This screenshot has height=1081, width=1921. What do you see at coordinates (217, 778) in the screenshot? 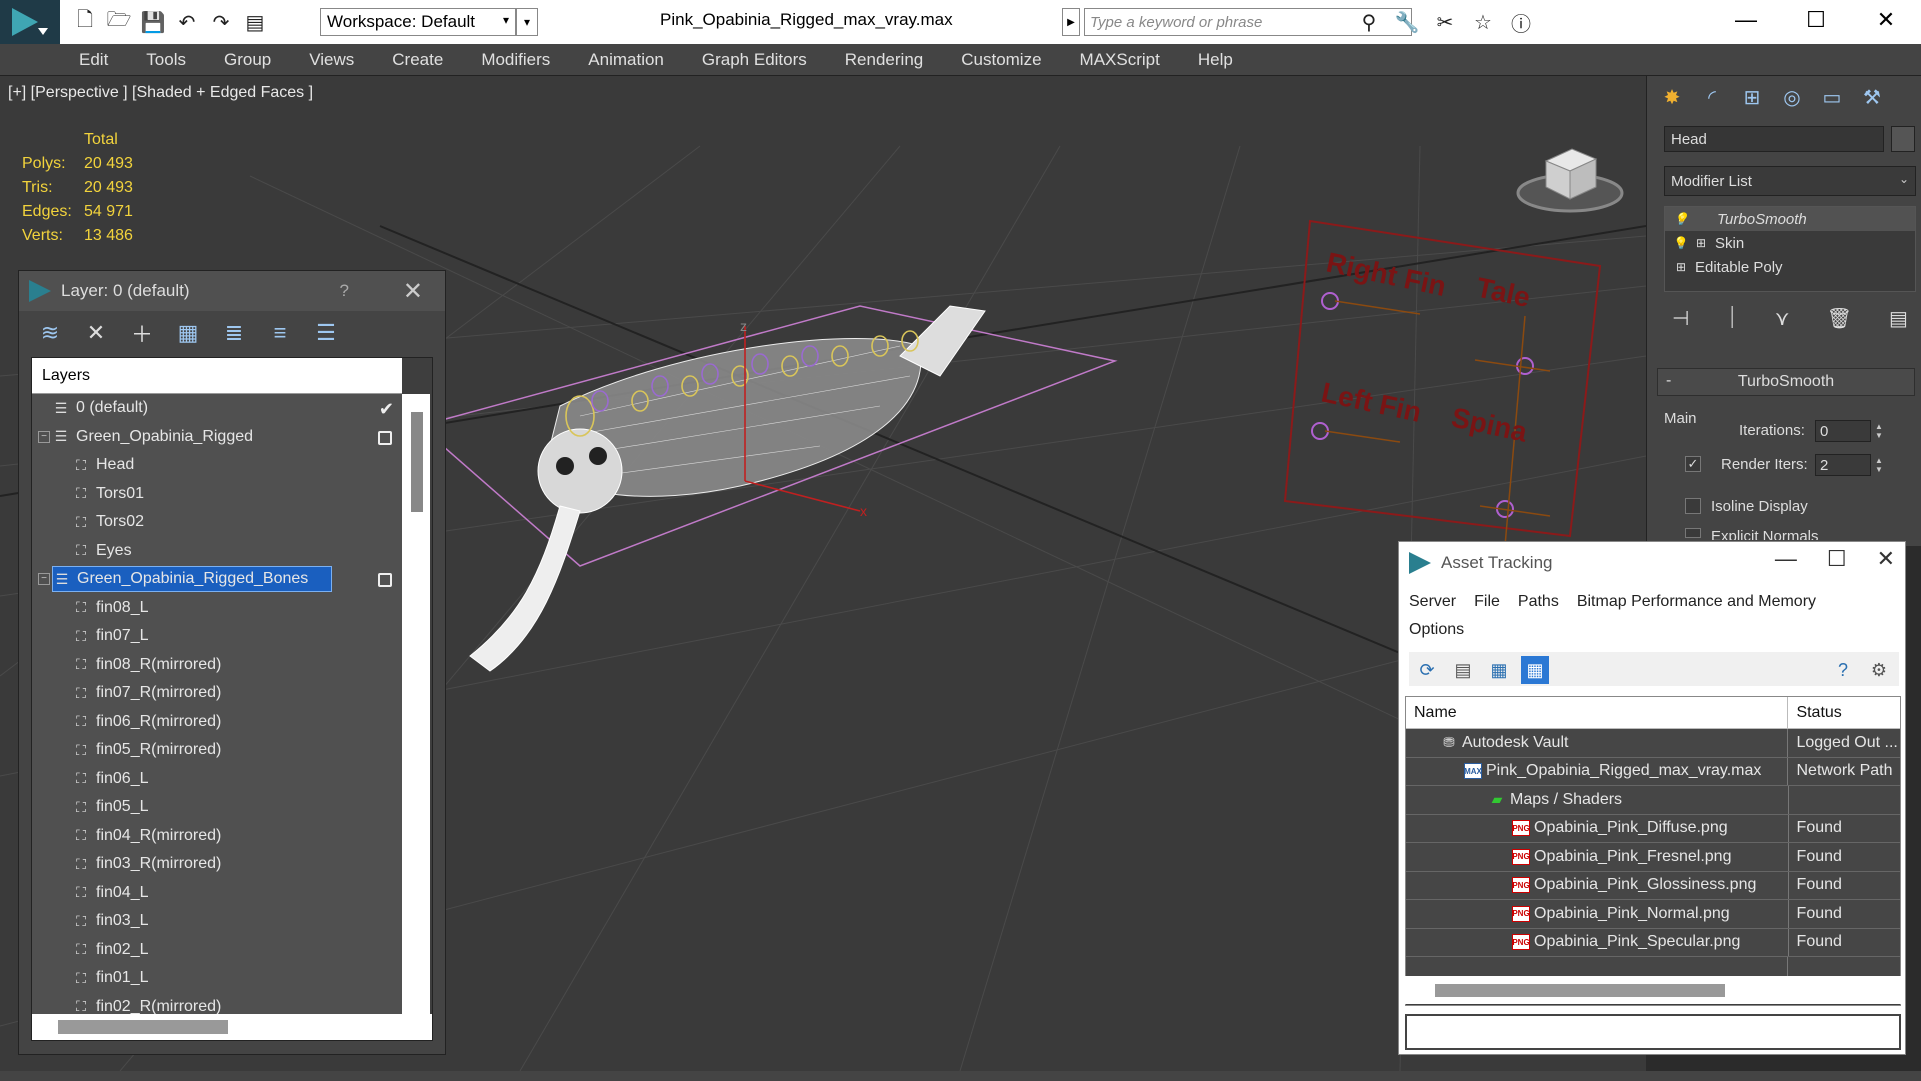
I see `object-row: ⛶ fin06_L` at bounding box center [217, 778].